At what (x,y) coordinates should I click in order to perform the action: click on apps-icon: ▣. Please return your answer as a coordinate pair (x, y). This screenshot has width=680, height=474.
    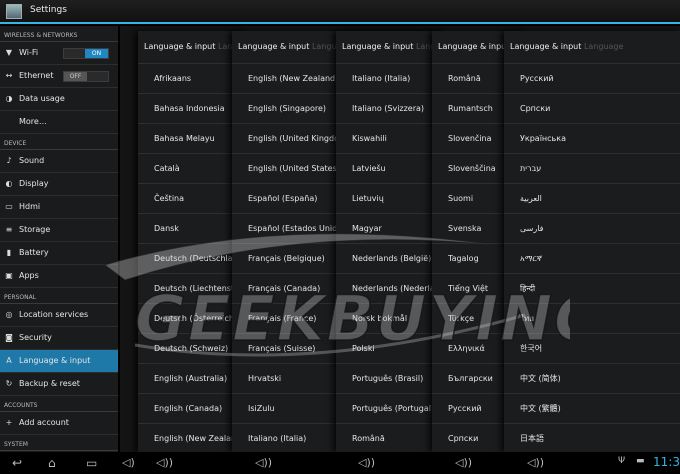
    Looking at the image, I should click on (9, 275).